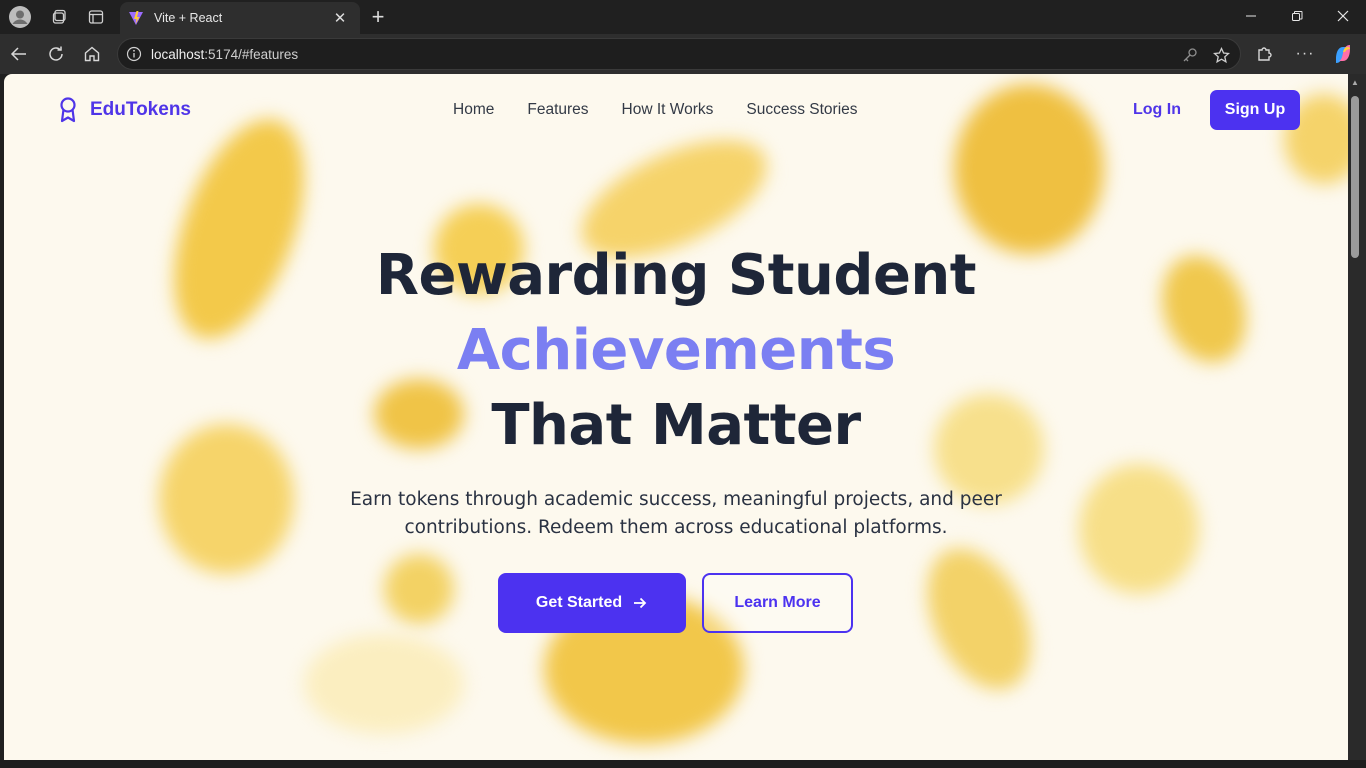 Image resolution: width=1366 pixels, height=768 pixels. What do you see at coordinates (19, 54) in the screenshot?
I see `back-icon` at bounding box center [19, 54].